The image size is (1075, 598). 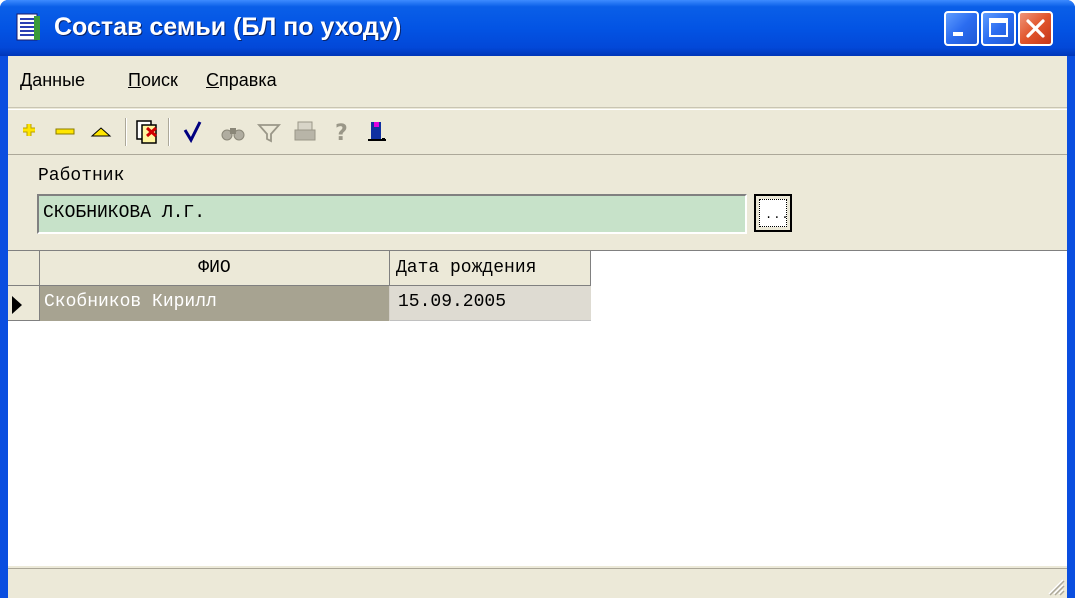 I want to click on column-header-birth-date: Дата рождения, so click(x=490, y=268).